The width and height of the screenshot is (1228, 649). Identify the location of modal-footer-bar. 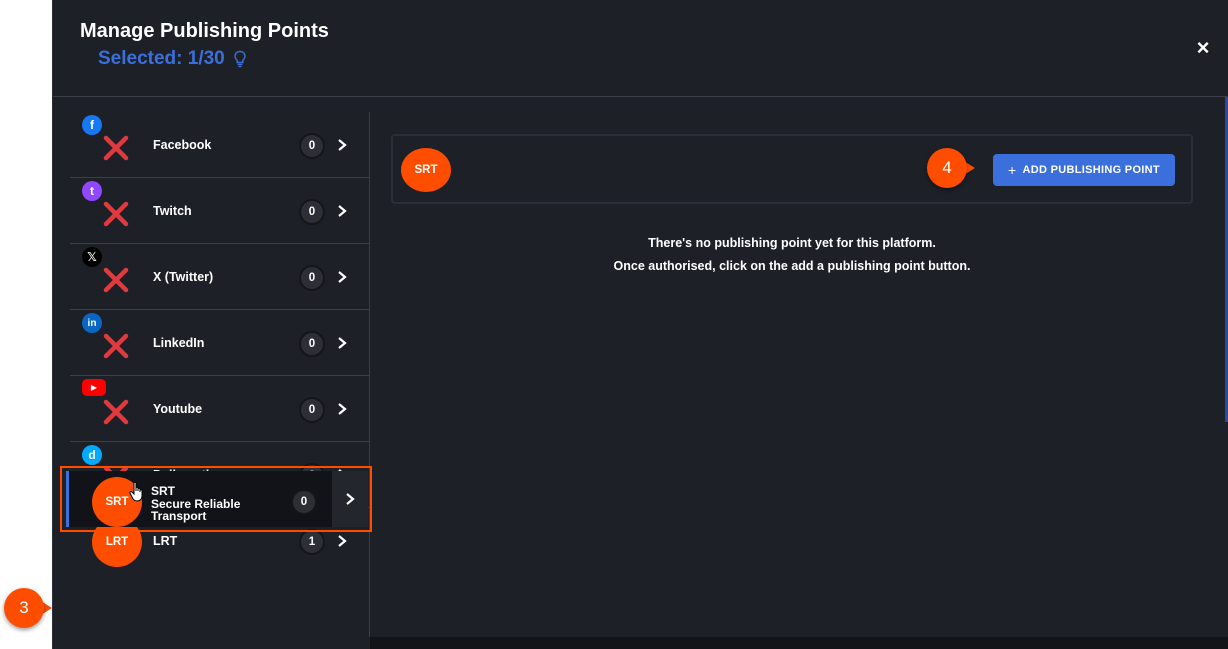
(799, 643).